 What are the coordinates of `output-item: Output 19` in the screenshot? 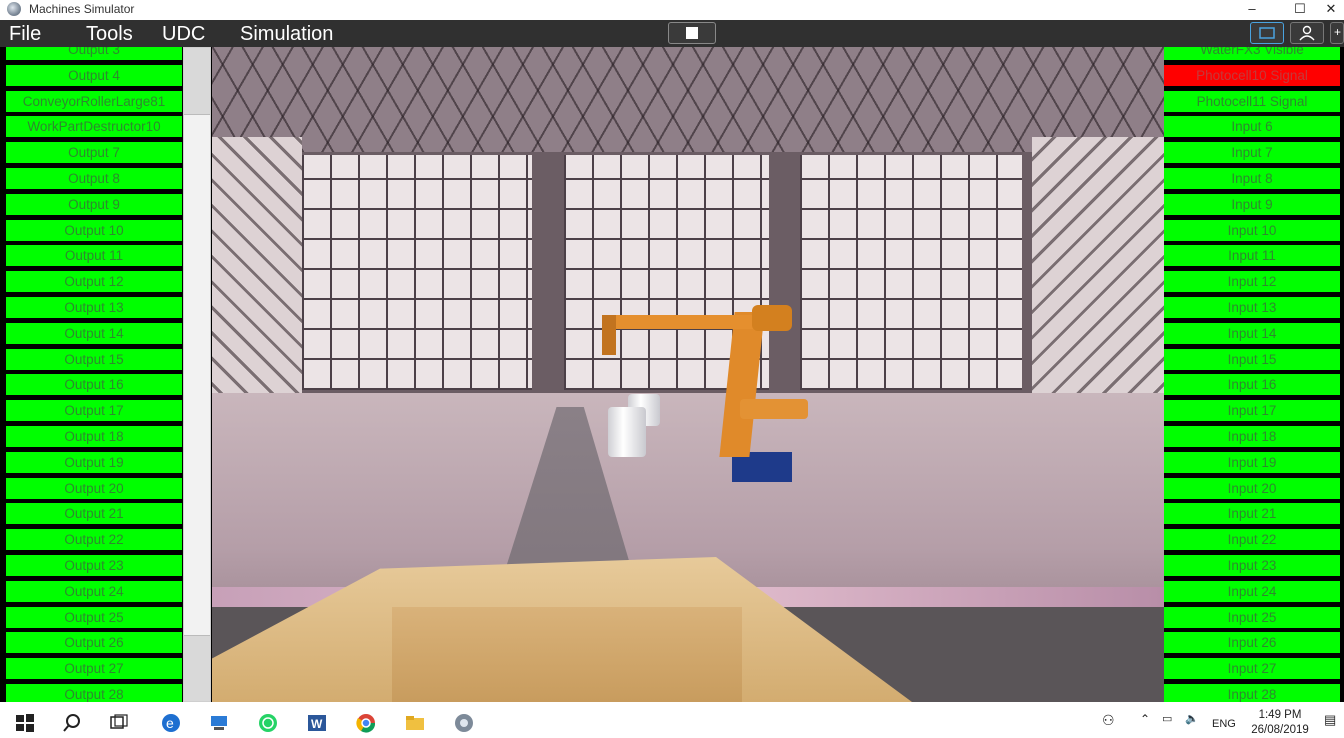 It's located at (94, 462).